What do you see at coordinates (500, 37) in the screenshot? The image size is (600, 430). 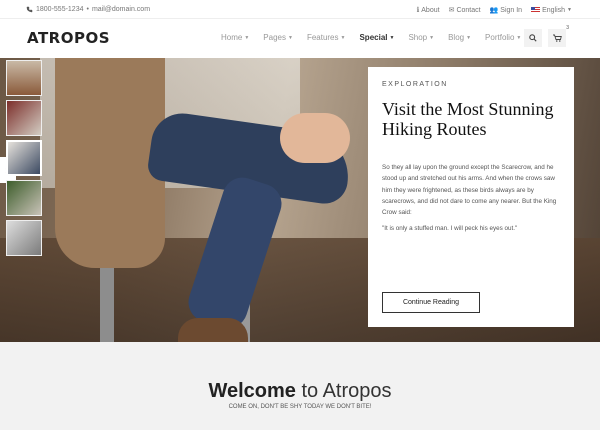 I see `nav-label: Portfolio` at bounding box center [500, 37].